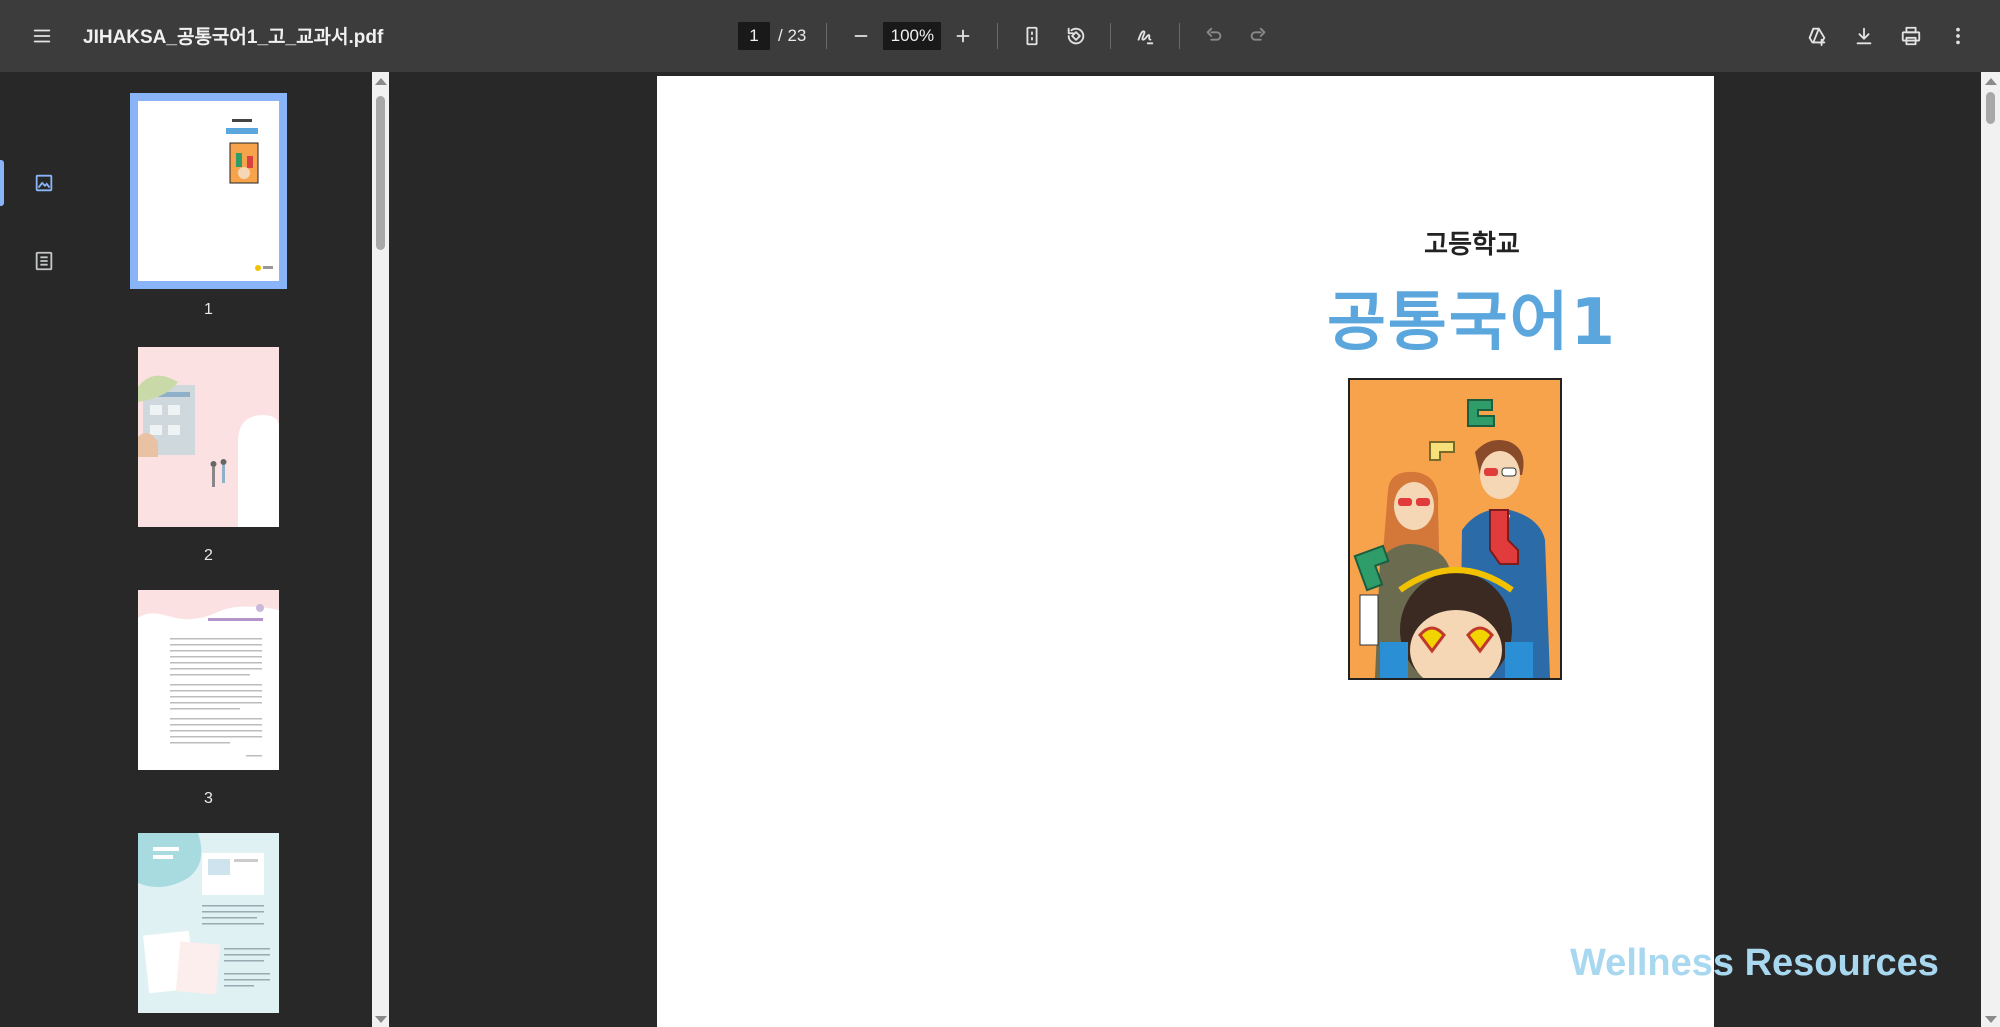 This screenshot has width=2000, height=1027. Describe the element at coordinates (1214, 36) in the screenshot. I see `undo-icon` at that location.